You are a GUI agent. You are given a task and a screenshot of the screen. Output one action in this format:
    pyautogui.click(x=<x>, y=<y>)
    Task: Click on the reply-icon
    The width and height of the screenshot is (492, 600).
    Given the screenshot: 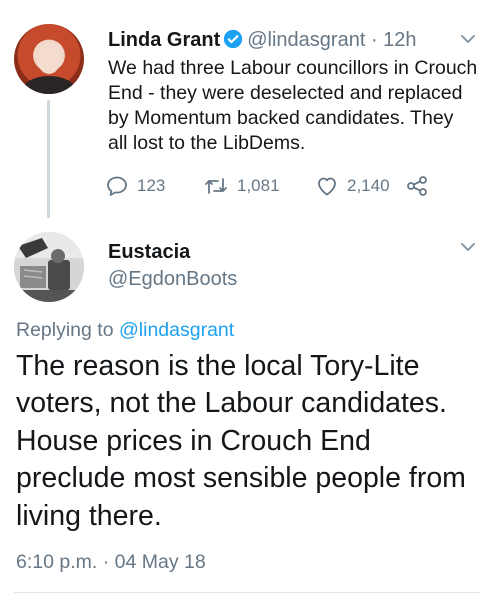 What is the action you would take?
    pyautogui.click(x=117, y=186)
    